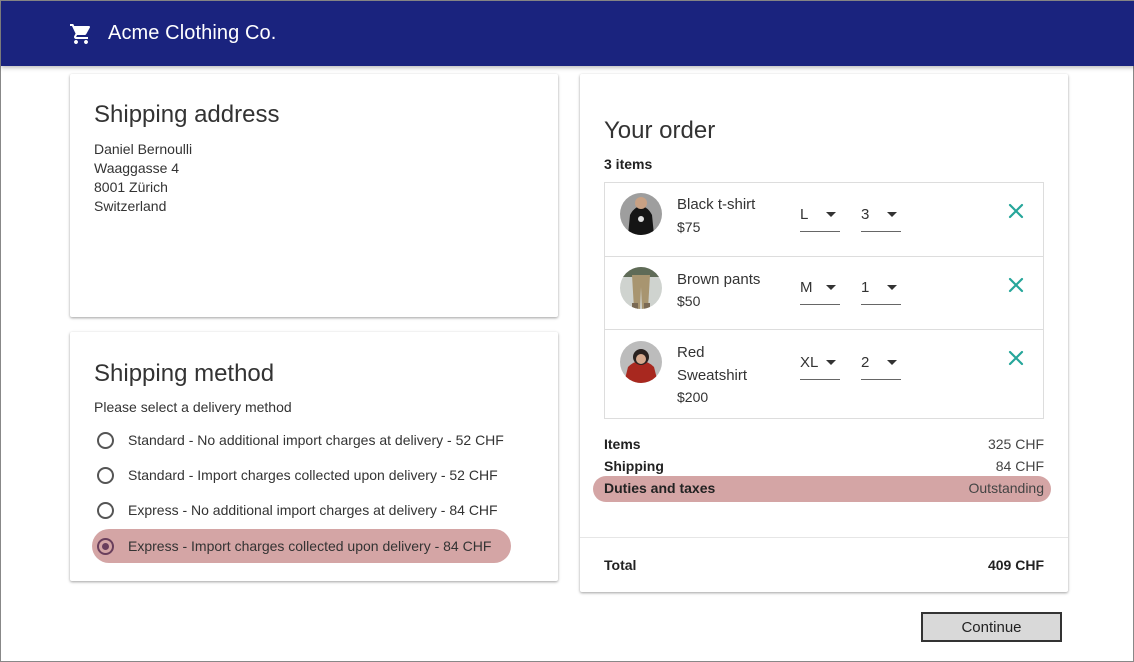 The image size is (1134, 662). I want to click on size-value: XL, so click(809, 362).